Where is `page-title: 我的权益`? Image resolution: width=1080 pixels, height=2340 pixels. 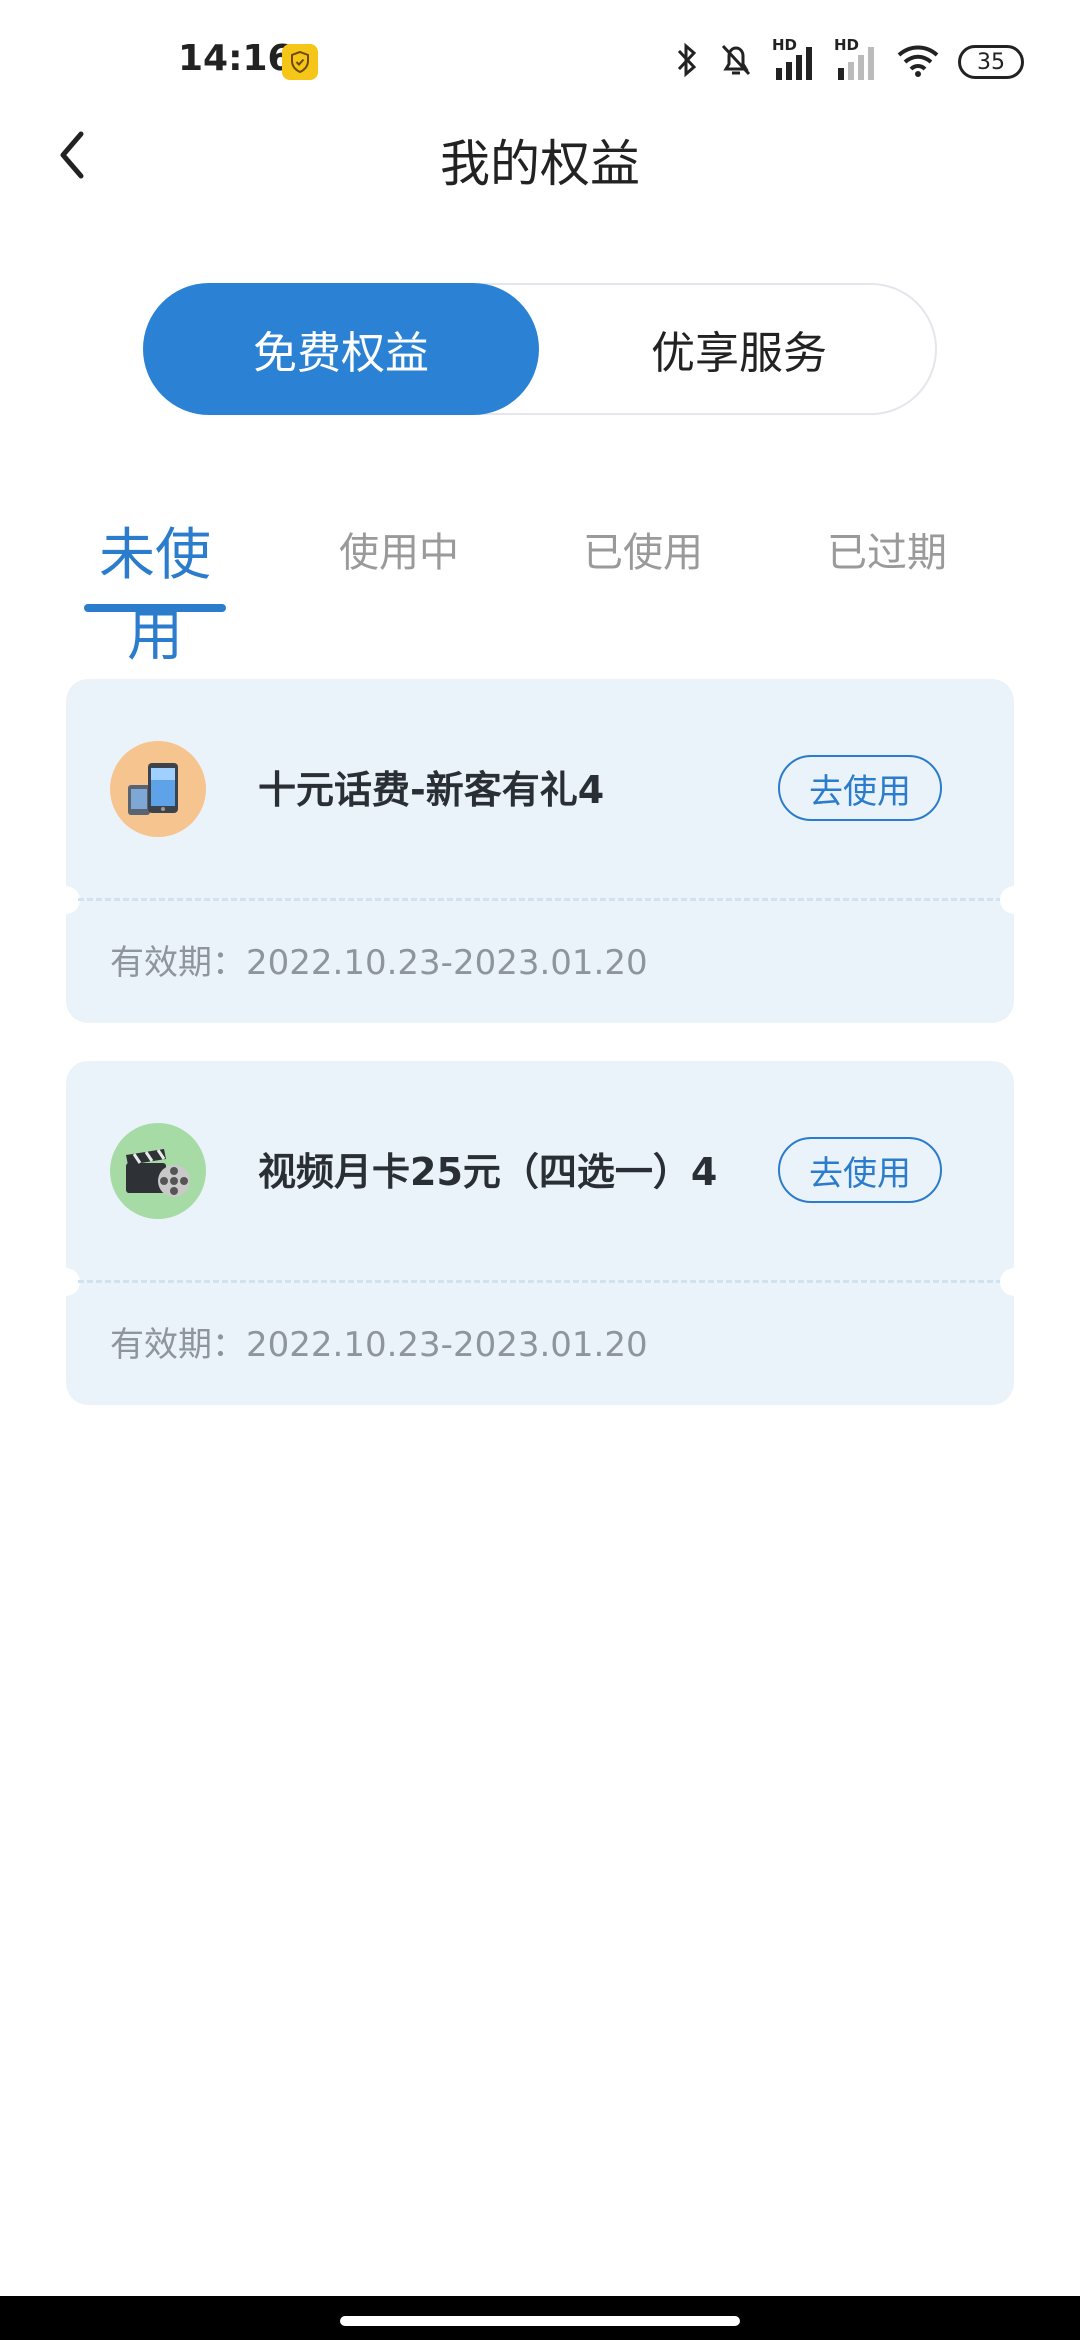
page-title: 我的权益 is located at coordinates (540, 164).